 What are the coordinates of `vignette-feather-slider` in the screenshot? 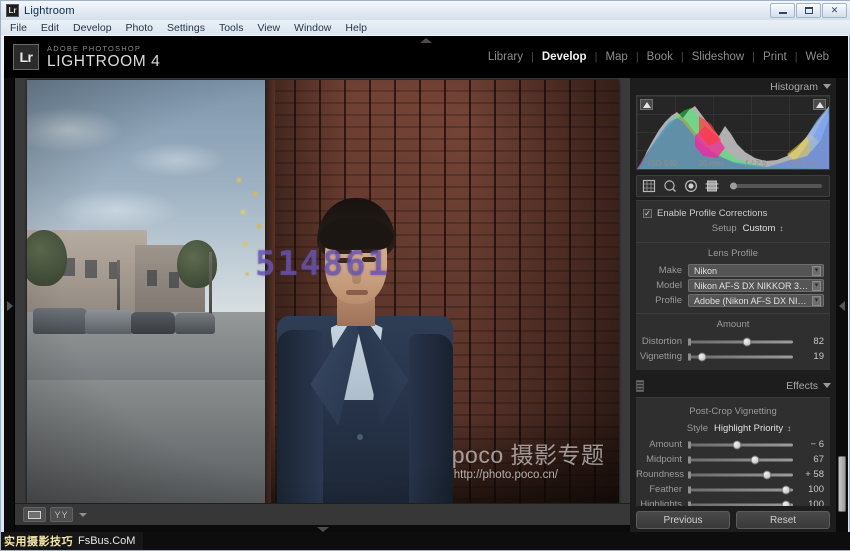 It's located at (740, 489).